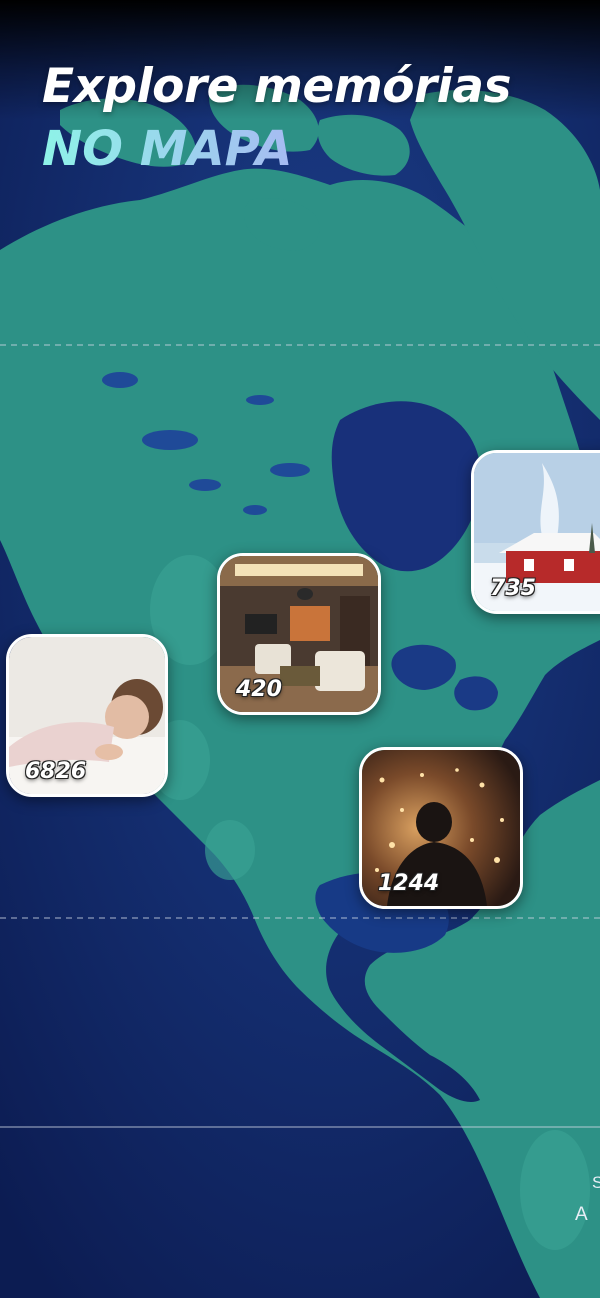 Image resolution: width=600 pixels, height=1298 pixels. Describe the element at coordinates (56, 771) in the screenshot. I see `pin-count: 6826` at that location.